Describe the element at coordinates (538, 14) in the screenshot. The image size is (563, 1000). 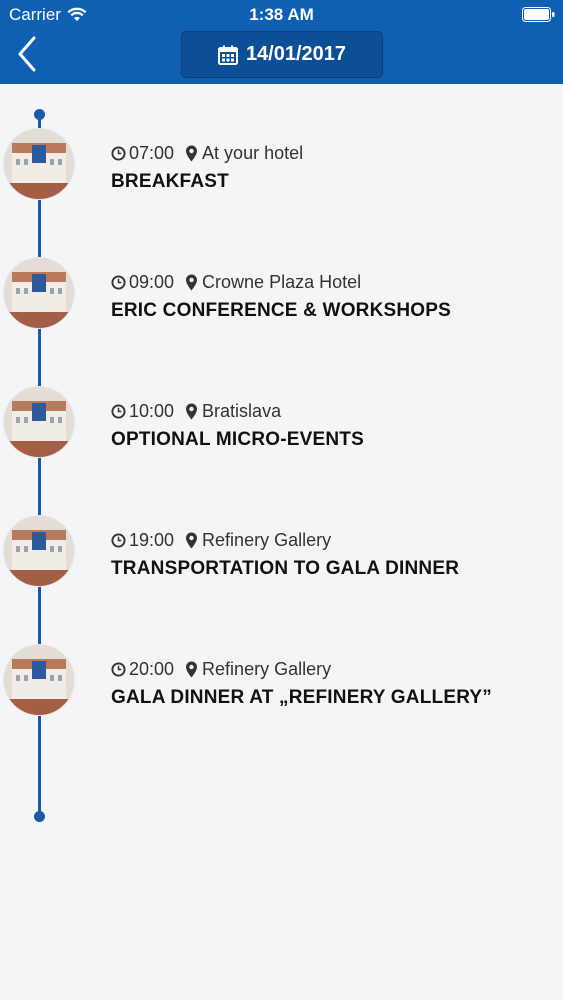
I see `battery-icon` at that location.